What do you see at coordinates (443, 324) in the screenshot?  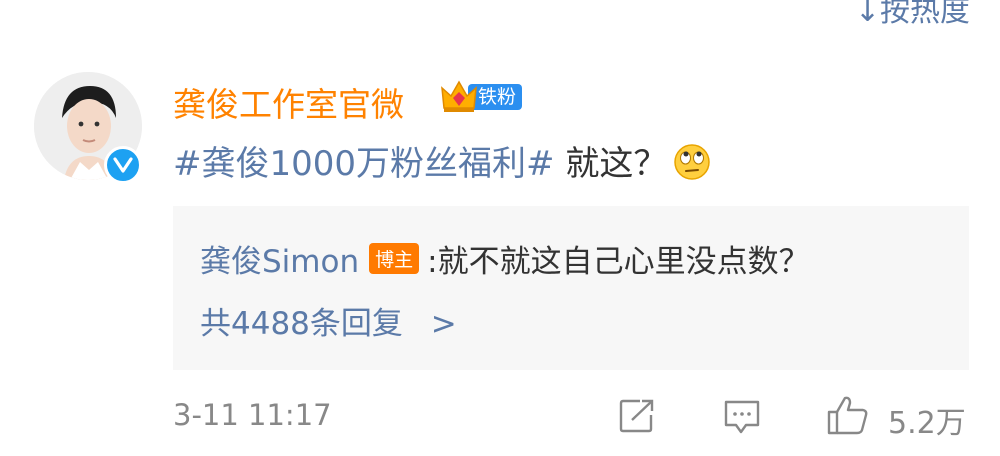 I see `chevron-right-icon: >` at bounding box center [443, 324].